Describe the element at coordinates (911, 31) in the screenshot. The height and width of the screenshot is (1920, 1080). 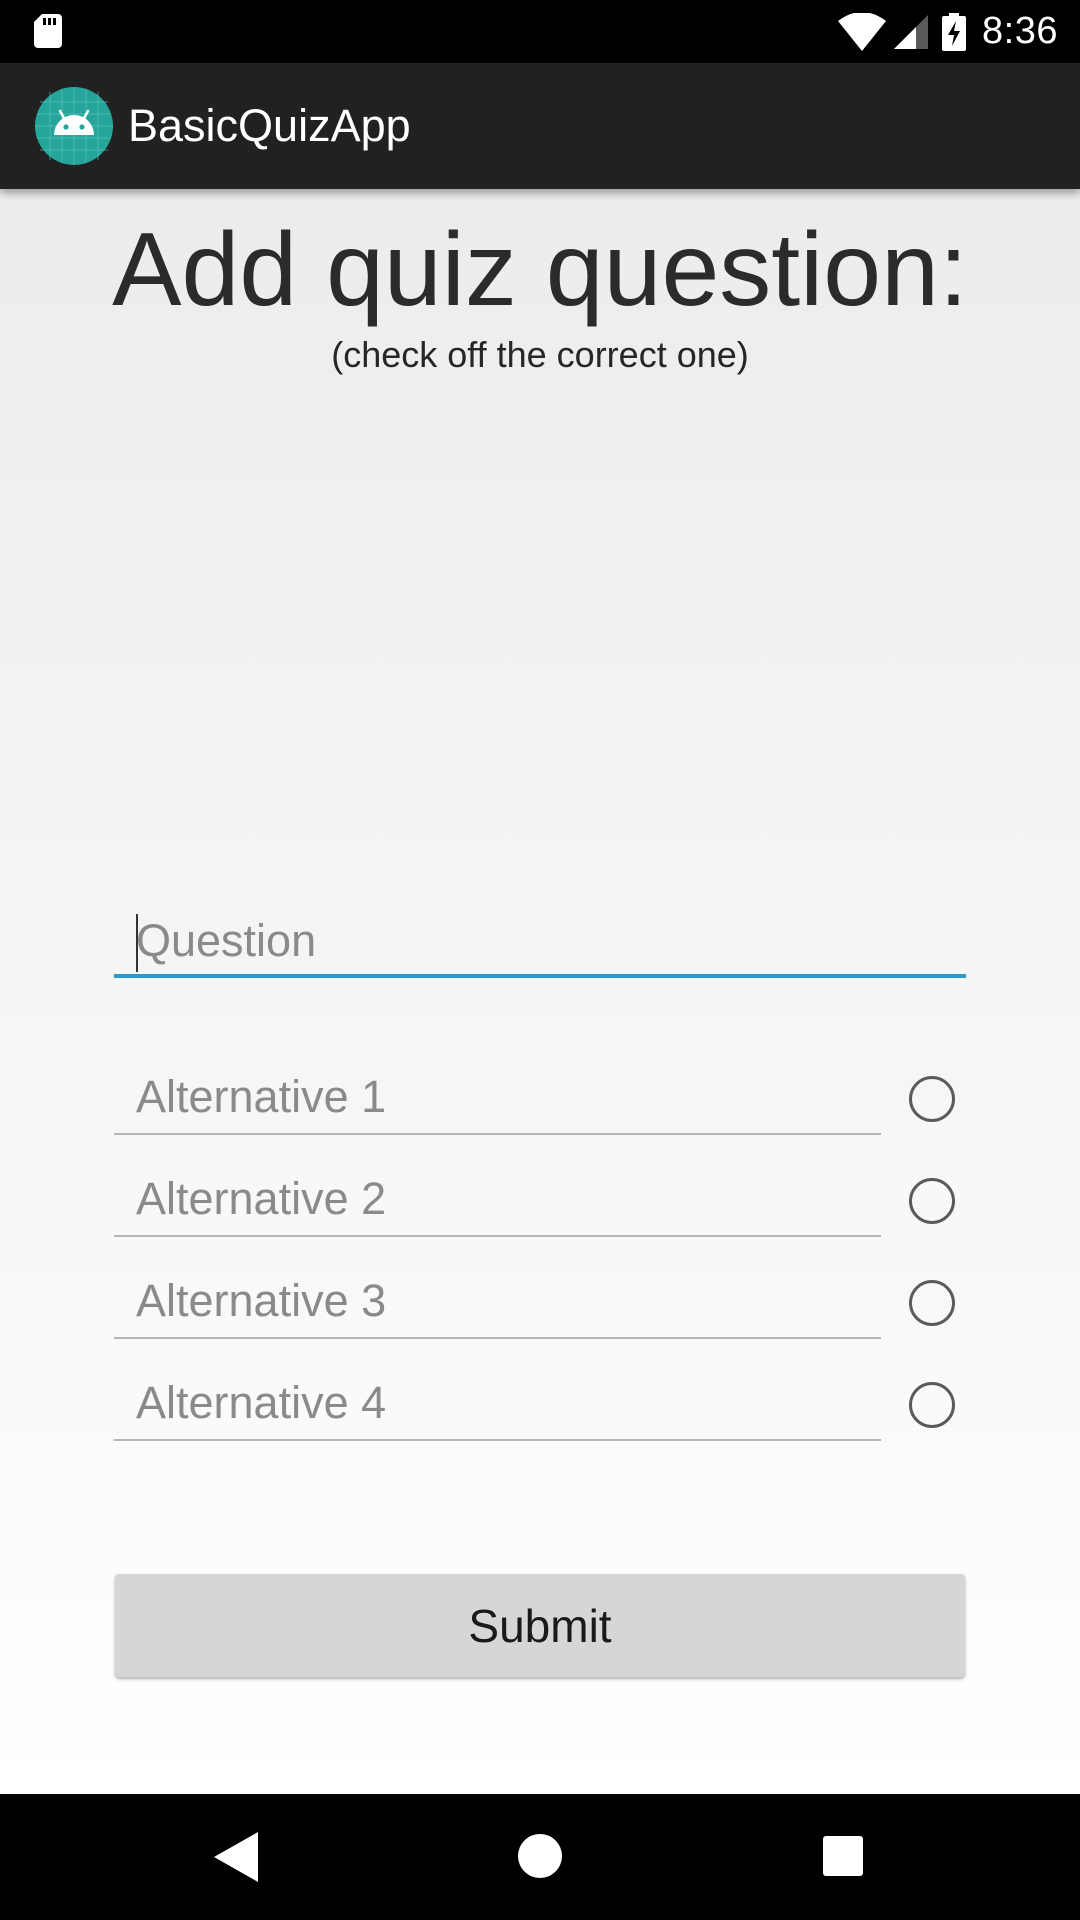
I see `cell-signal-icon` at that location.